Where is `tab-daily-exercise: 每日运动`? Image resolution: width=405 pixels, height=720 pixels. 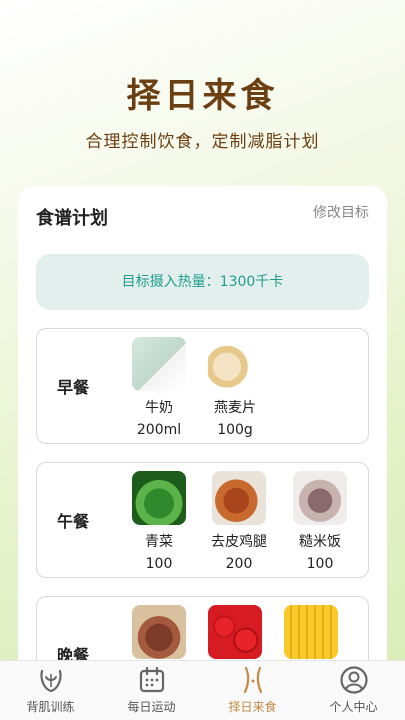
tab-daily-exercise: 每日运动 is located at coordinates (151, 692).